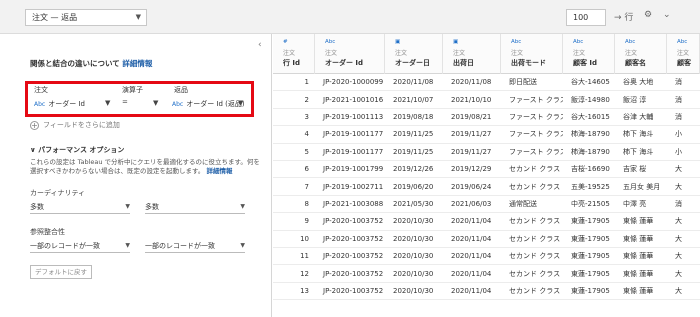 This screenshot has width=700, height=317. Describe the element at coordinates (304, 273) in the screenshot. I see `table-cell: 12` at that location.